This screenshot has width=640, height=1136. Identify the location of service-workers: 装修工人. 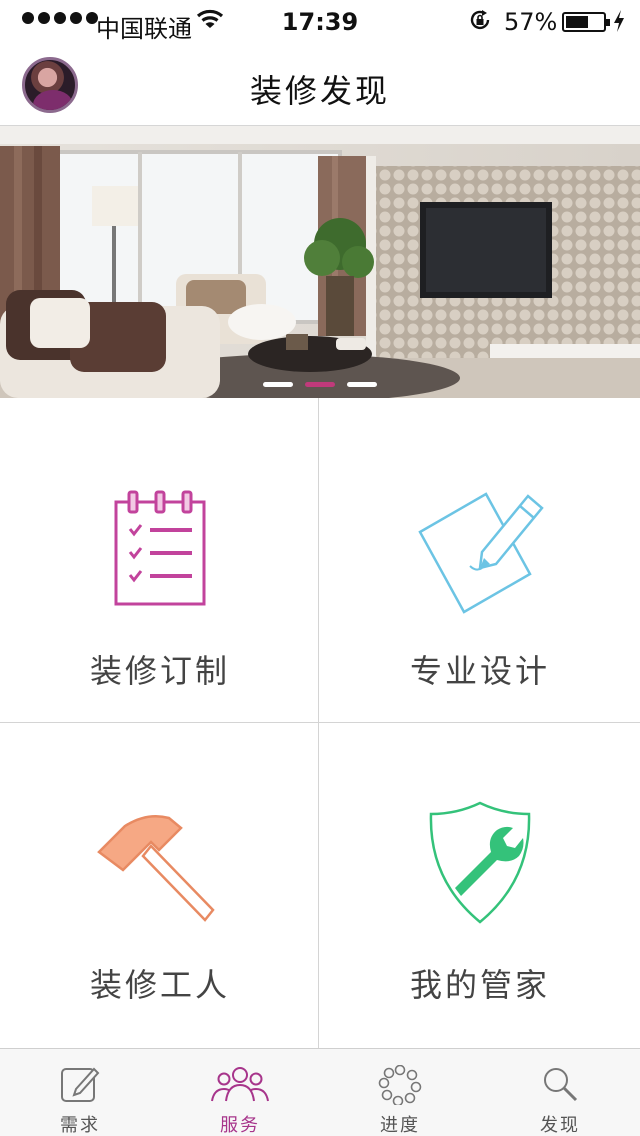
(160, 887).